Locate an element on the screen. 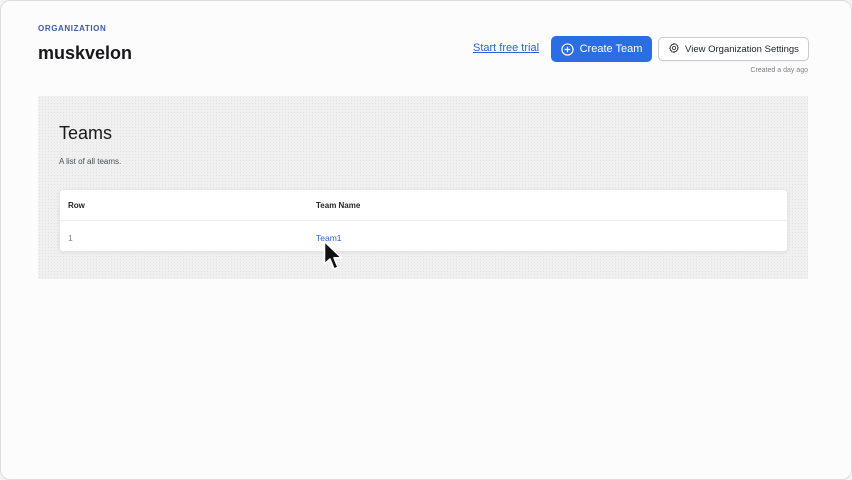  view-organization-settings-button: View Organization Settings is located at coordinates (733, 49).